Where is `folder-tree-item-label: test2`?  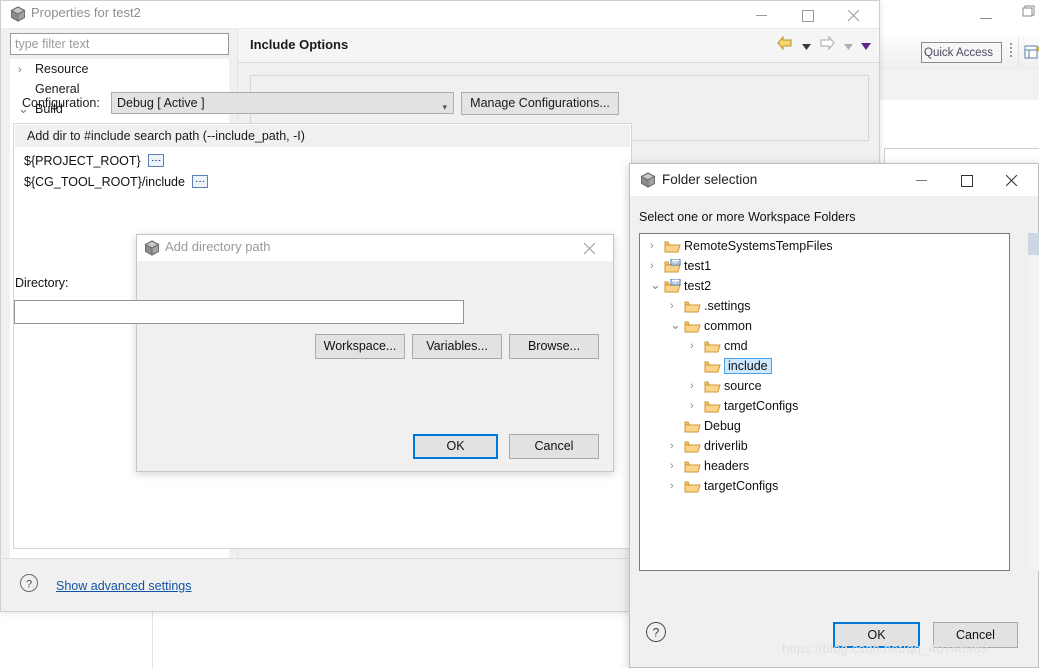
folder-tree-item-label: test2 is located at coordinates (698, 286).